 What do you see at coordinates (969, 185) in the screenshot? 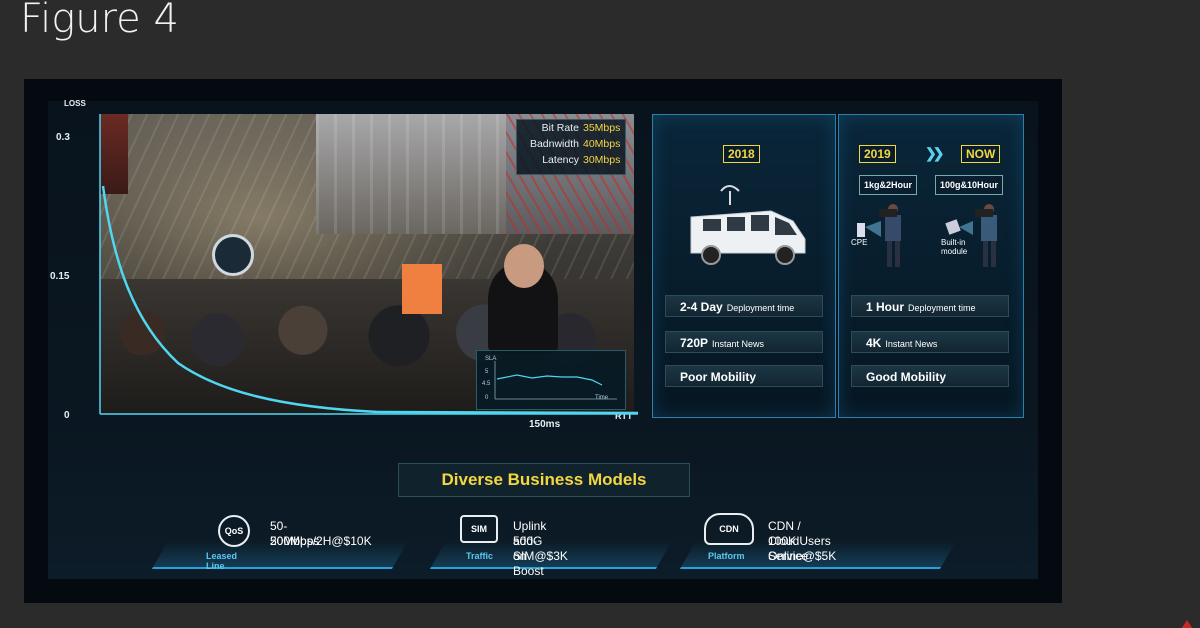
I see `tag-module-weight: 100g&10Hour` at bounding box center [969, 185].